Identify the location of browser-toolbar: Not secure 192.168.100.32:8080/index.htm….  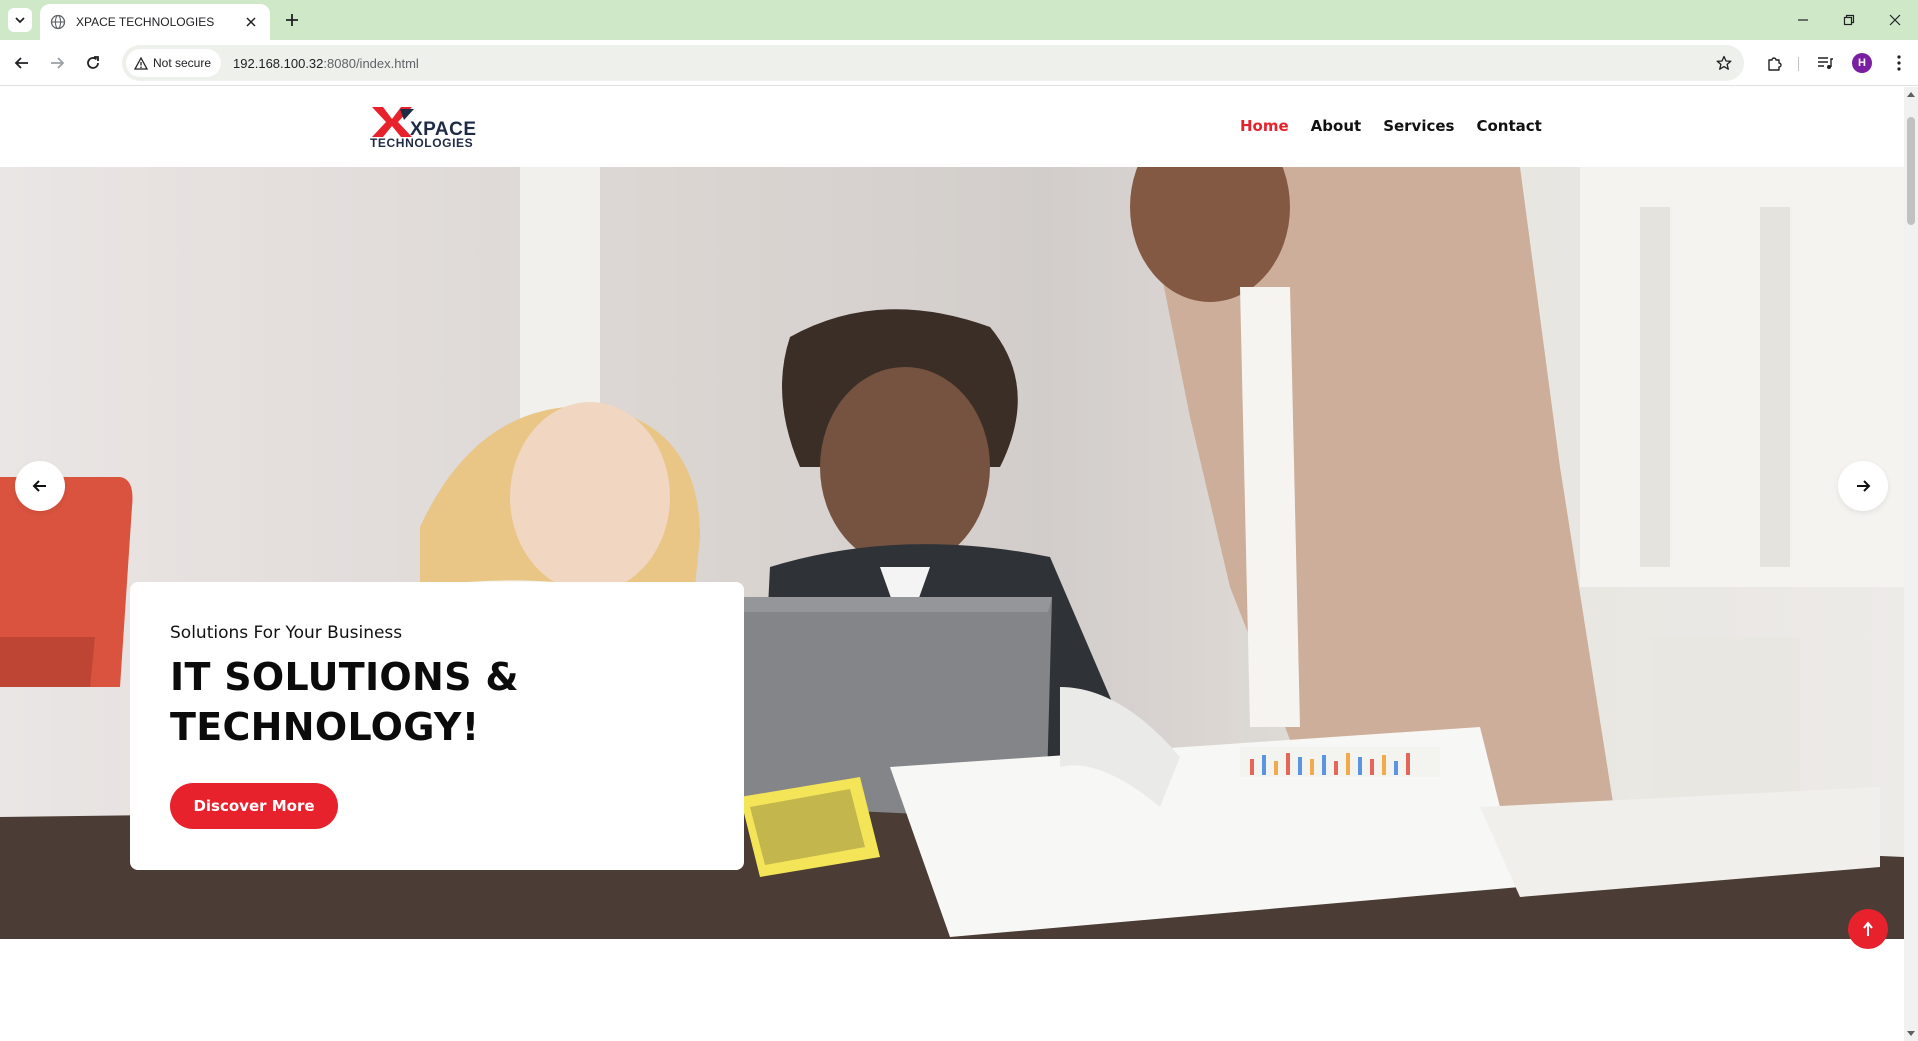
(959, 63).